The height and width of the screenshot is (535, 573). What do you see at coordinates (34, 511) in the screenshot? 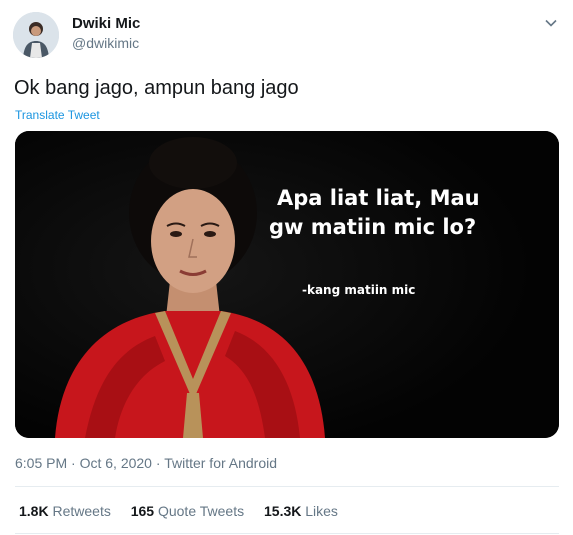
I see `retweets-count: 1.8K` at bounding box center [34, 511].